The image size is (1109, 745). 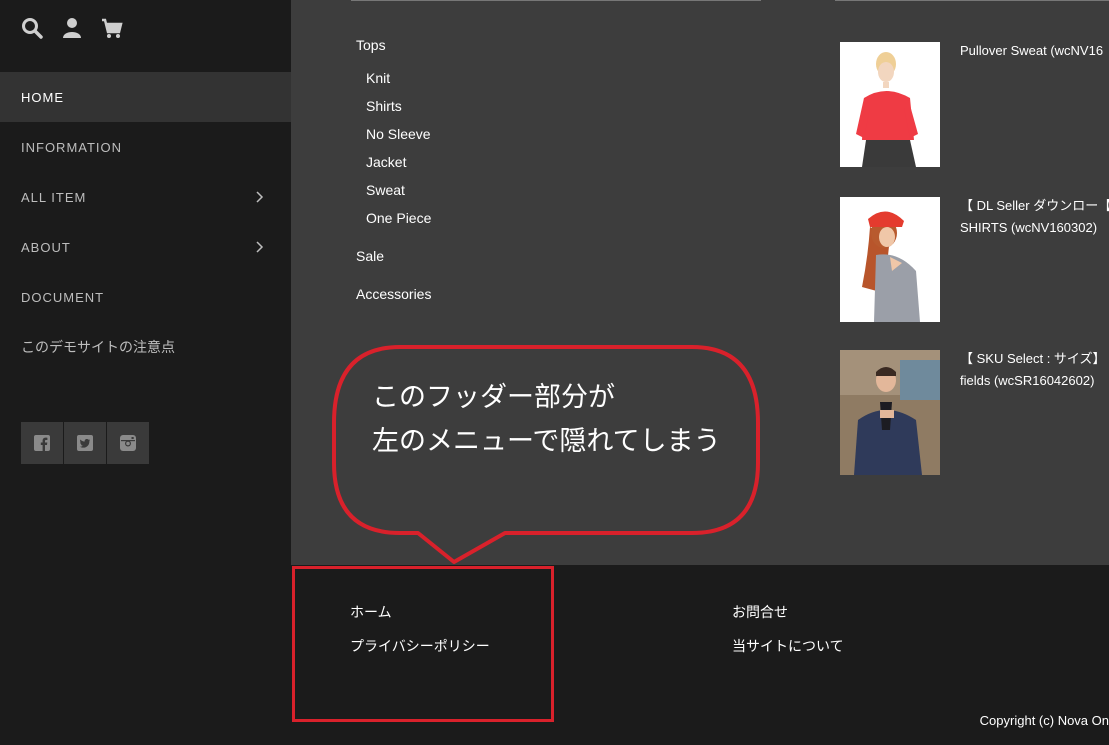 I want to click on menu-item-label: このデモサイトの注意点, so click(x=98, y=347).